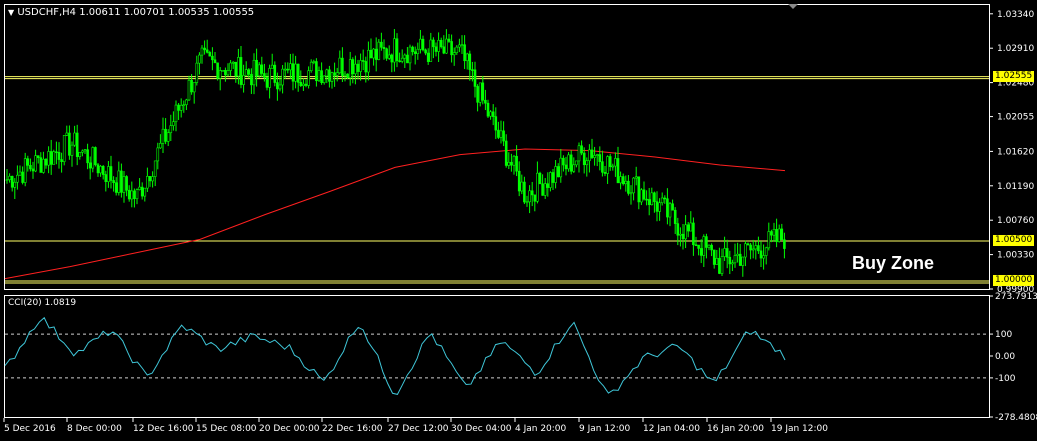  I want to click on price-tick-label: 1.01620, so click(1015, 152).